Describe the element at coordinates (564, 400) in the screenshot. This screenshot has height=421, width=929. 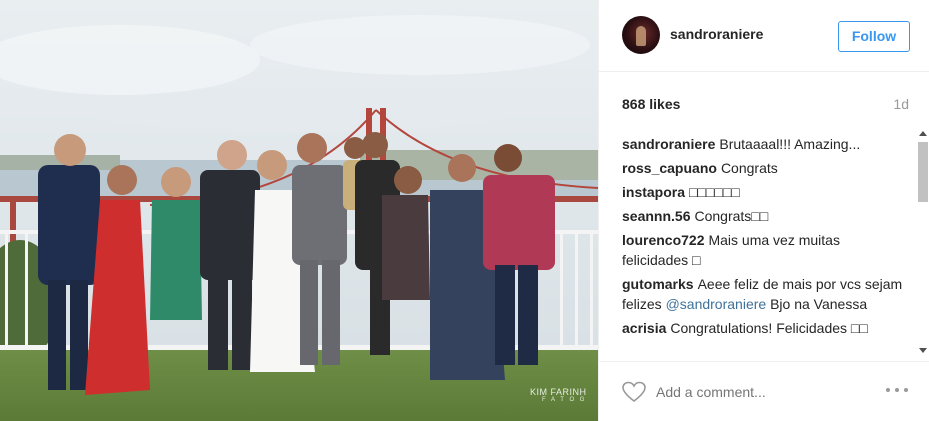
I see `watermark-subtext: F A T O G` at that location.